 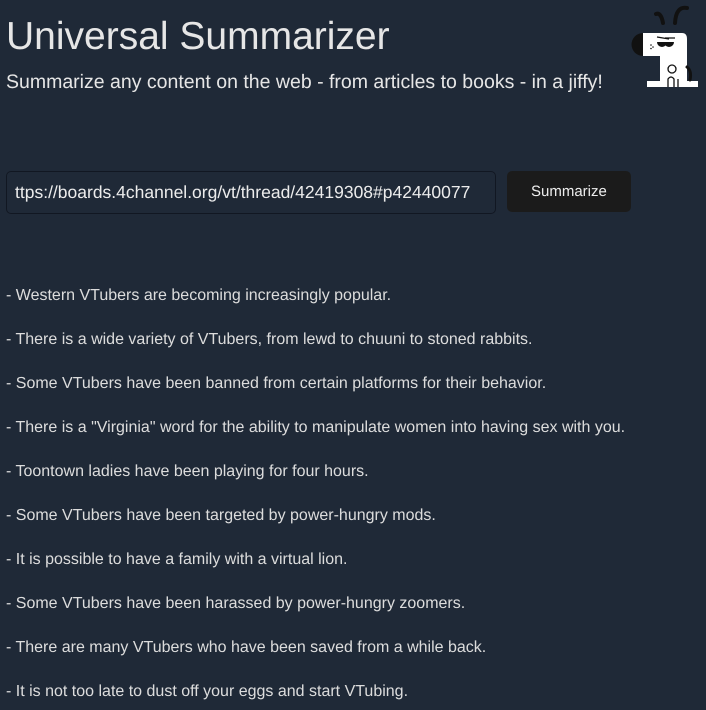 I want to click on page-title: Universal Summarizer, so click(x=198, y=37).